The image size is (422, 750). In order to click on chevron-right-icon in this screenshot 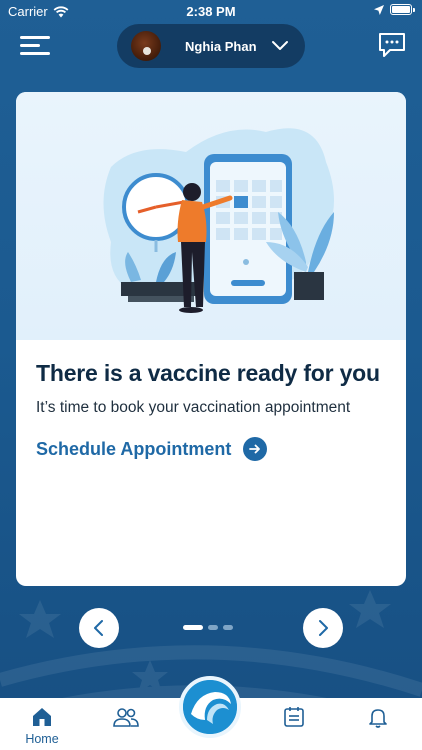, I will do `click(323, 628)`.